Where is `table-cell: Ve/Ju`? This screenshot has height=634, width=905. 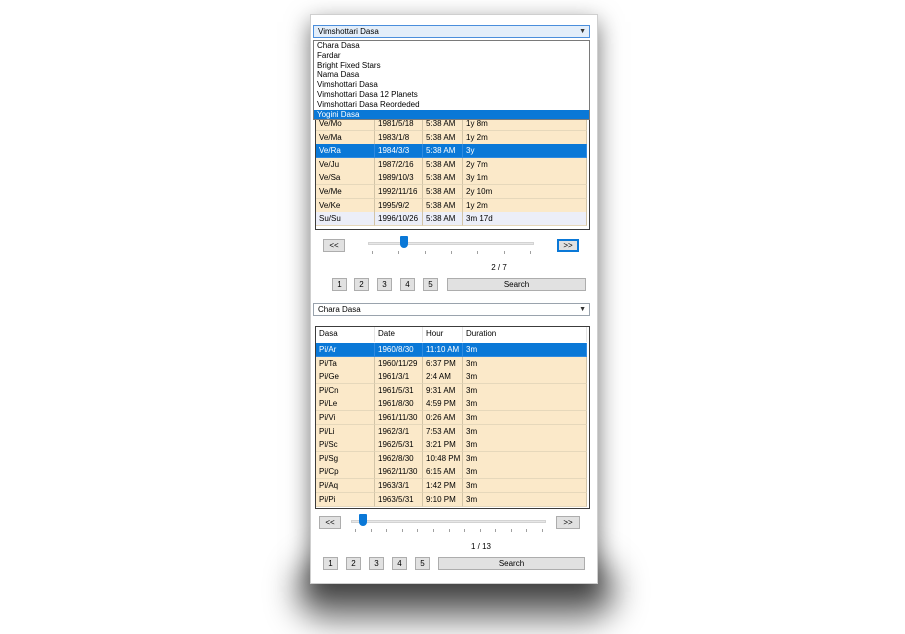
table-cell: Ve/Ju is located at coordinates (345, 164).